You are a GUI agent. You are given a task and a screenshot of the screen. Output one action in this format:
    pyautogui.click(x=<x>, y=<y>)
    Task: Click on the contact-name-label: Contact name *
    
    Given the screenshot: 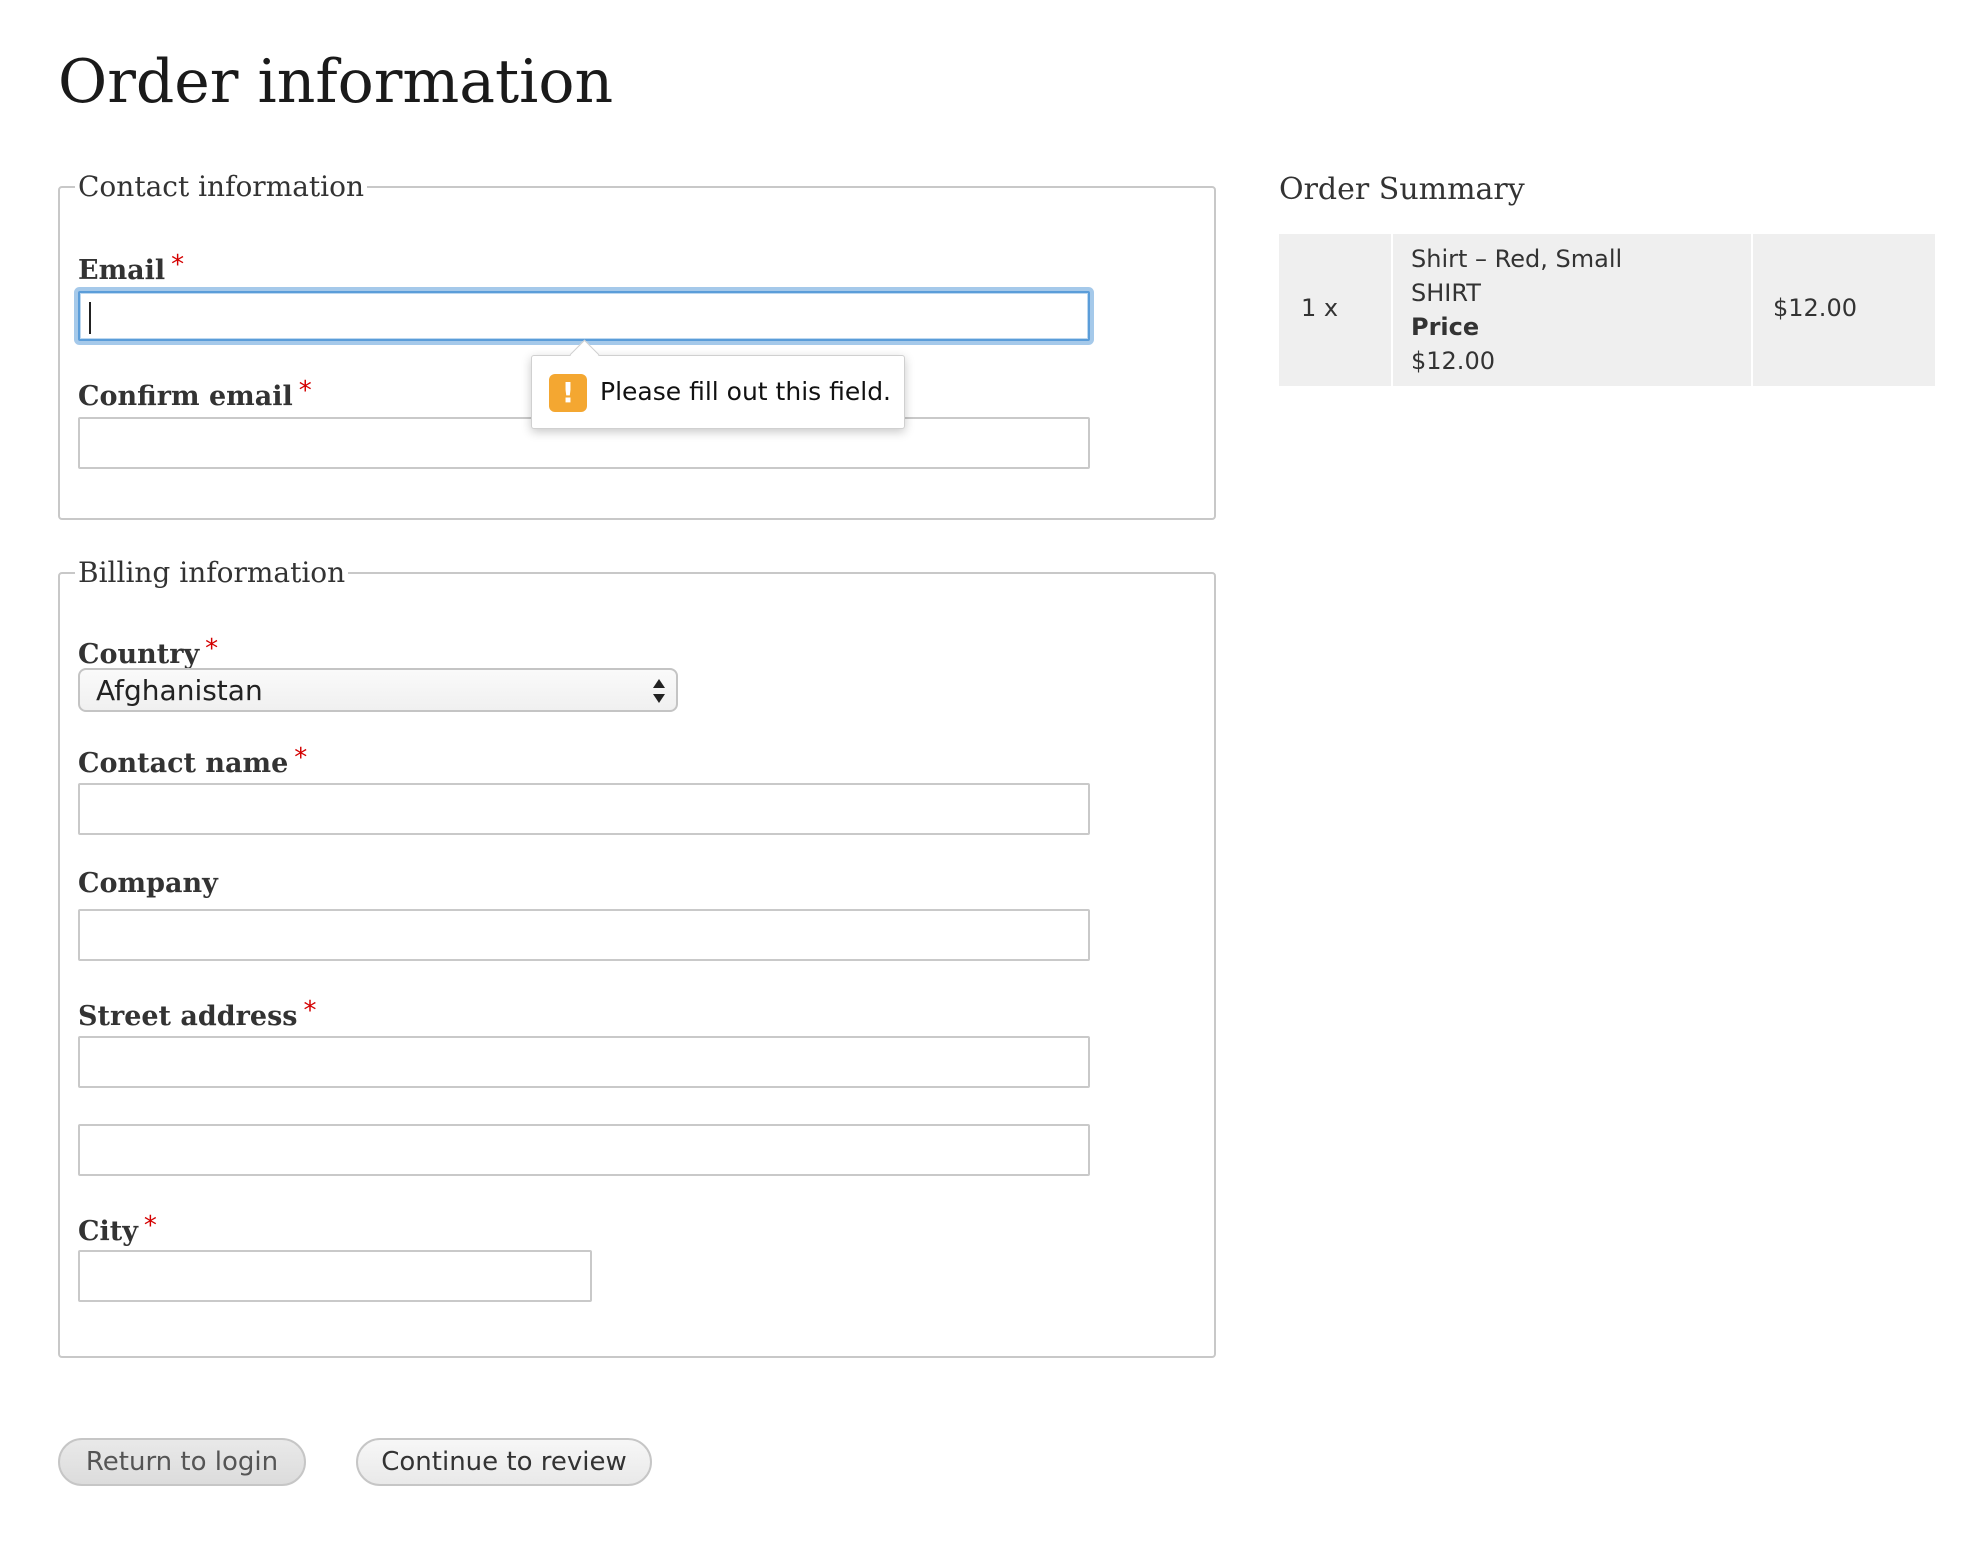 What is the action you would take?
    pyautogui.click(x=192, y=761)
    